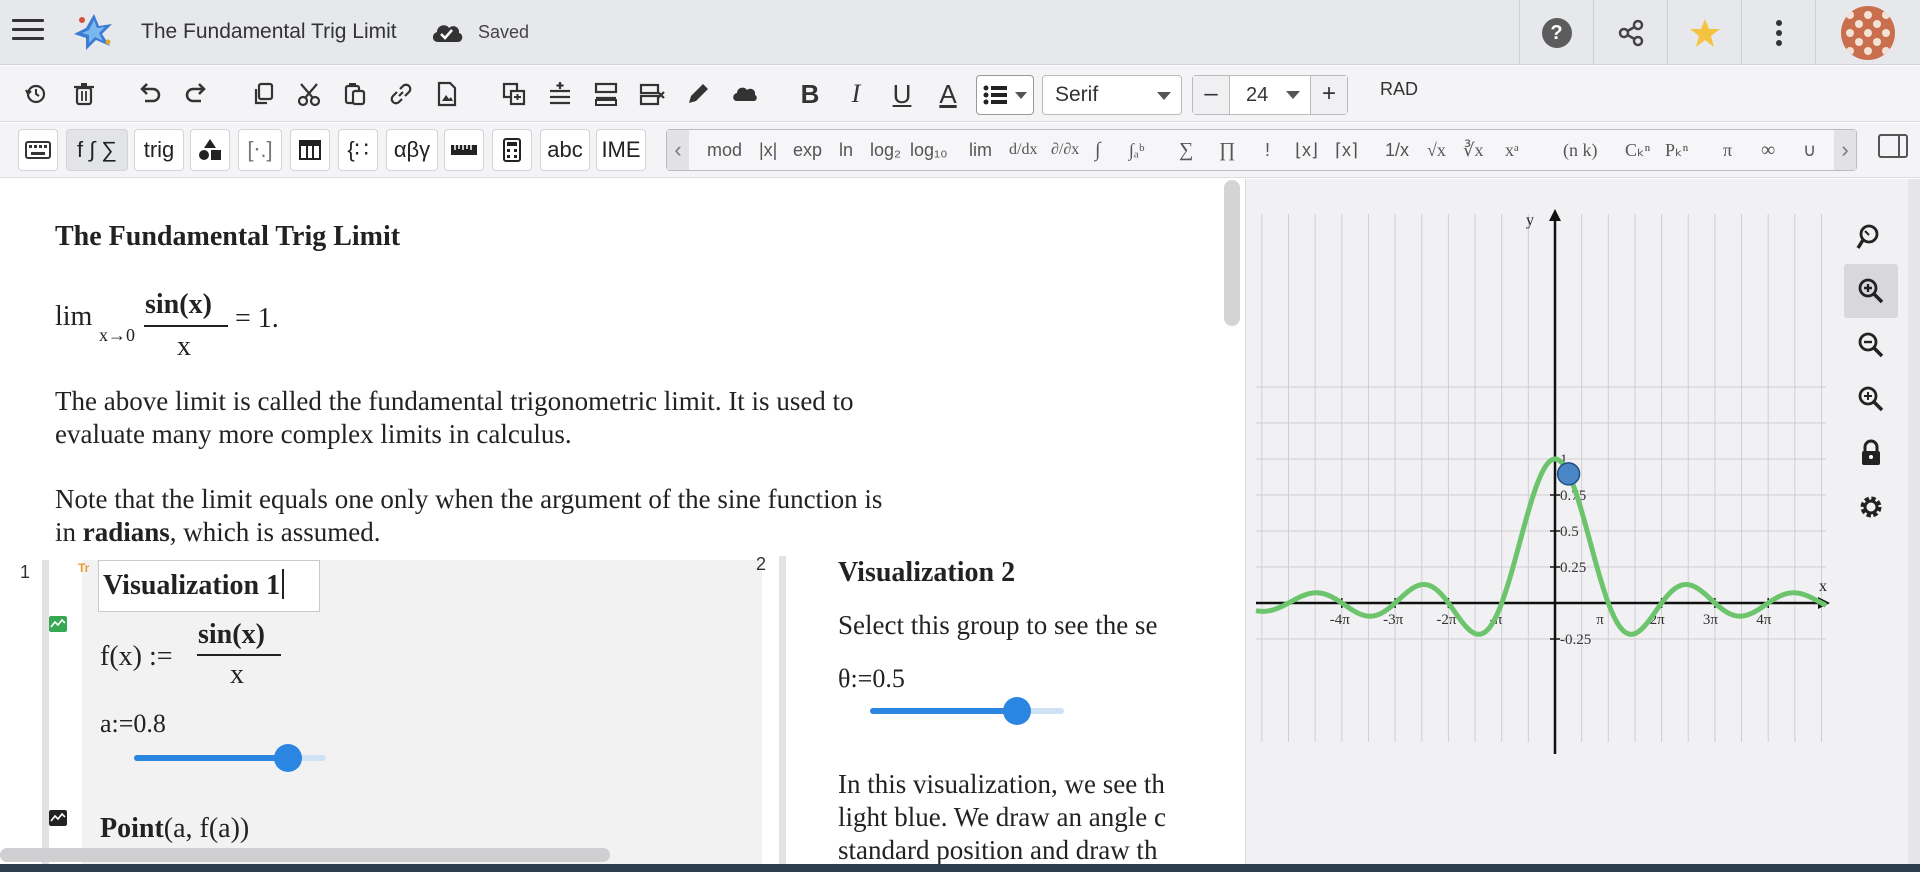 The height and width of the screenshot is (872, 1920). What do you see at coordinates (1704, 32) in the screenshot?
I see `favorite-button` at bounding box center [1704, 32].